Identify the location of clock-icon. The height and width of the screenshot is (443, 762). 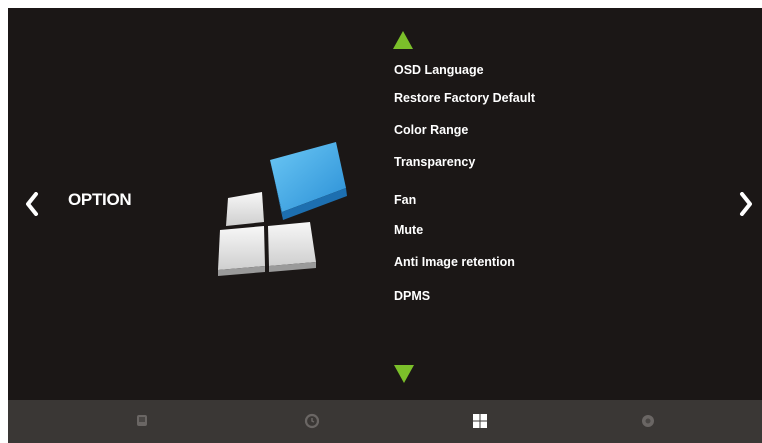
(312, 421).